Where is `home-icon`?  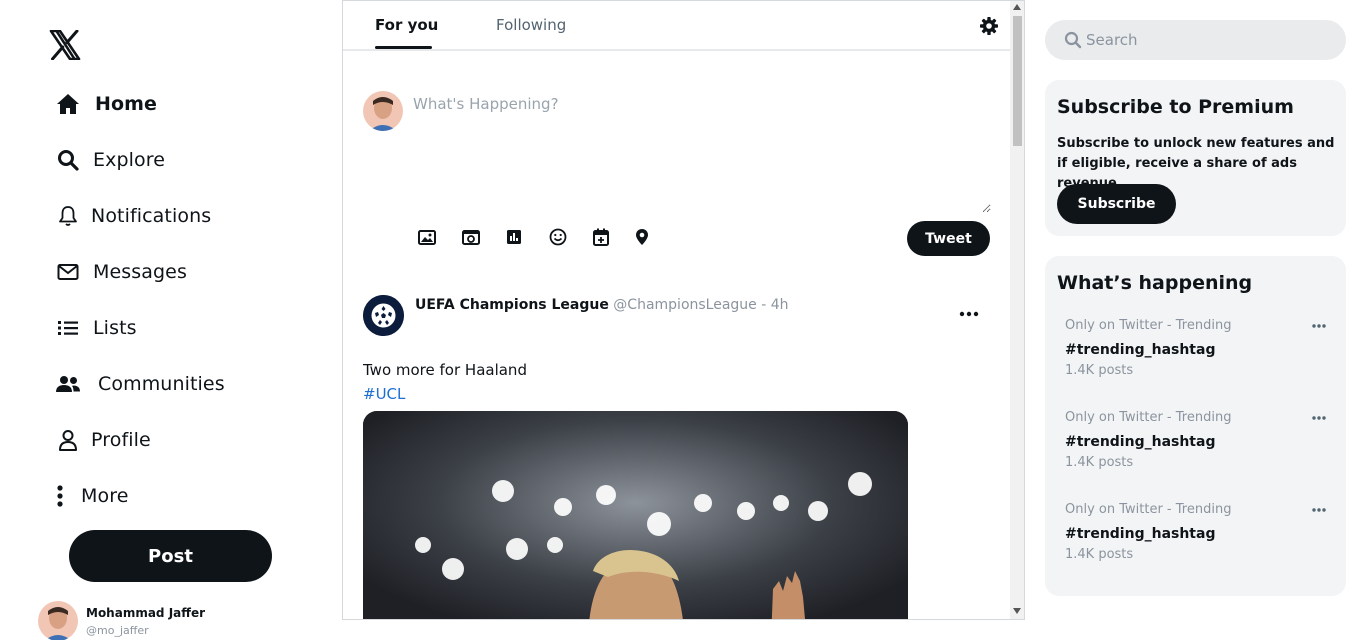
home-icon is located at coordinates (68, 104).